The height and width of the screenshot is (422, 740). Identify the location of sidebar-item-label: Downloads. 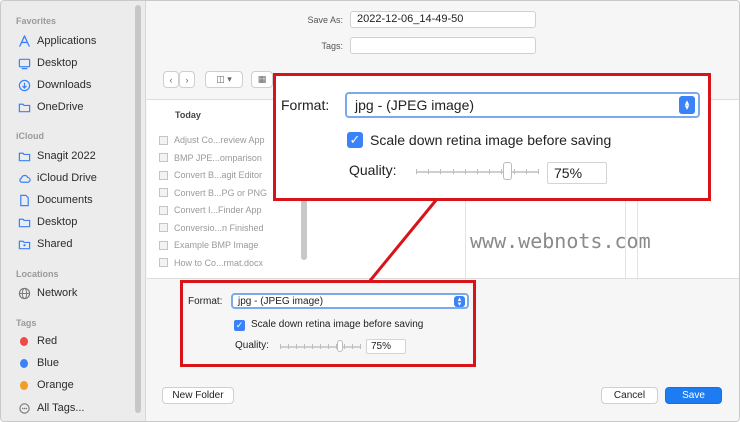
(64, 85).